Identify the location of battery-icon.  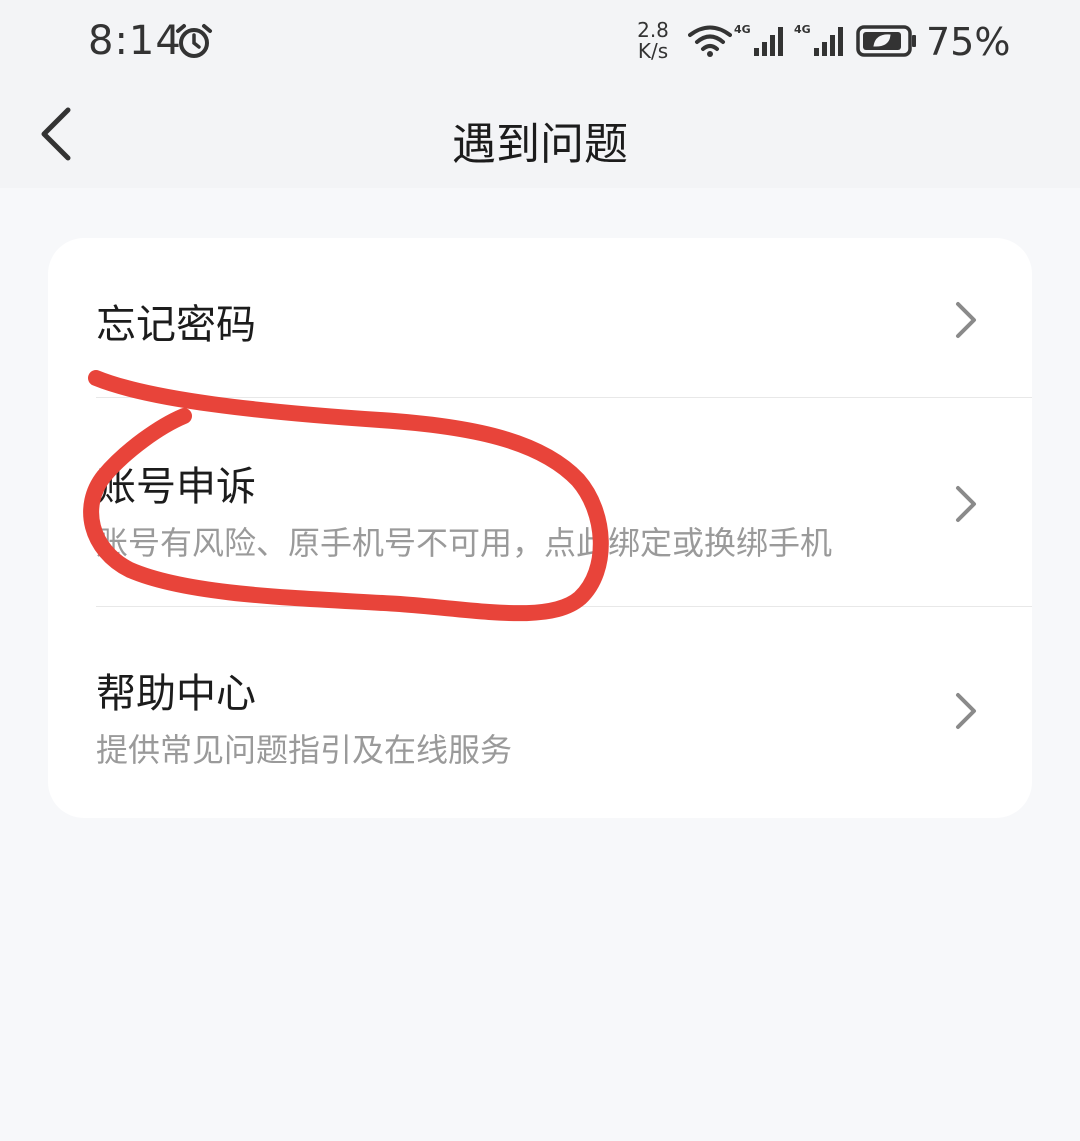
(886, 41).